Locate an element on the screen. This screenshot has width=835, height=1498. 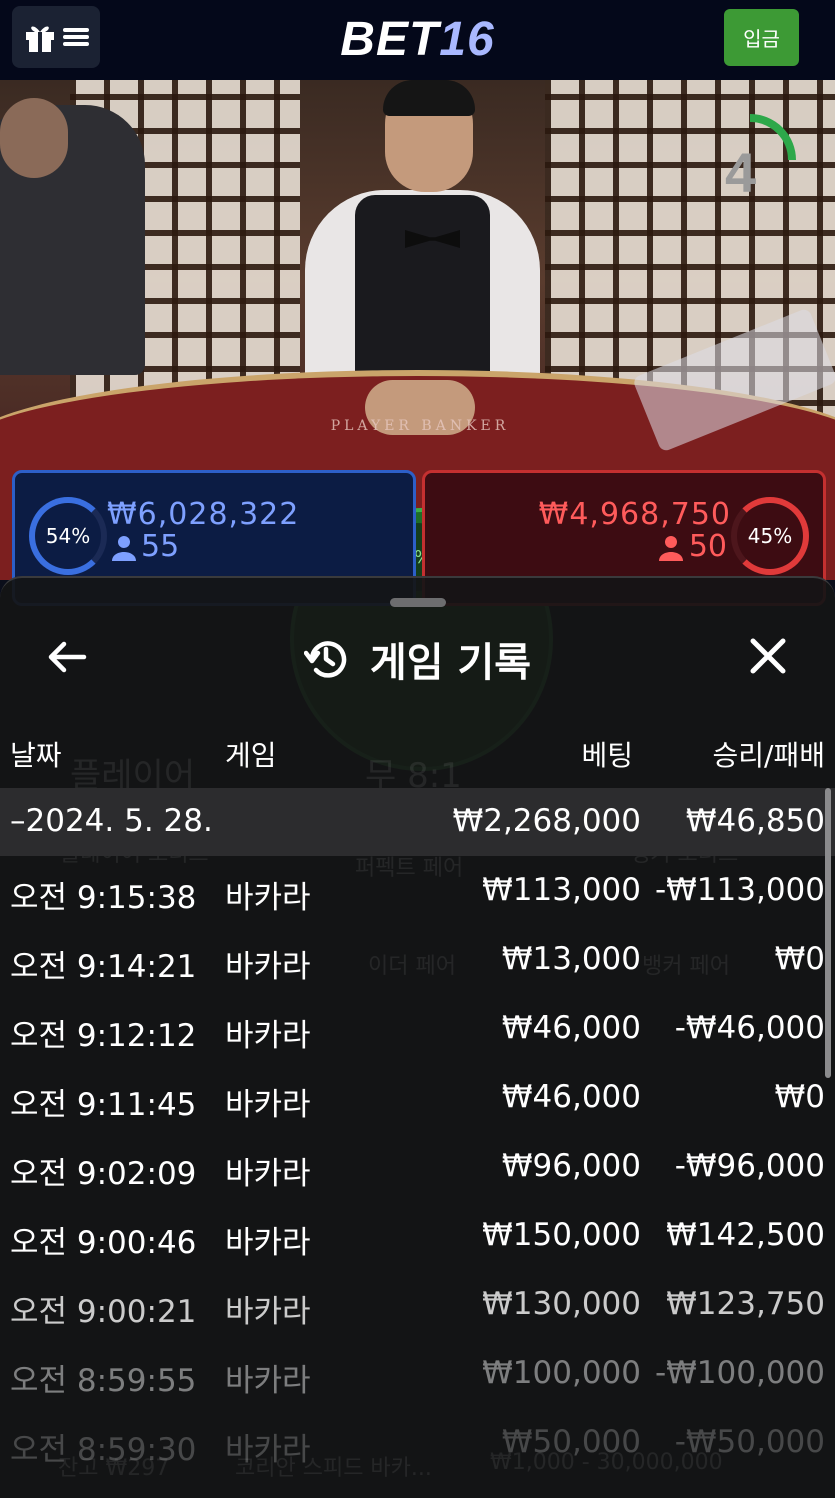
row-time: 오전 9:11:45 is located at coordinates (103, 1105).